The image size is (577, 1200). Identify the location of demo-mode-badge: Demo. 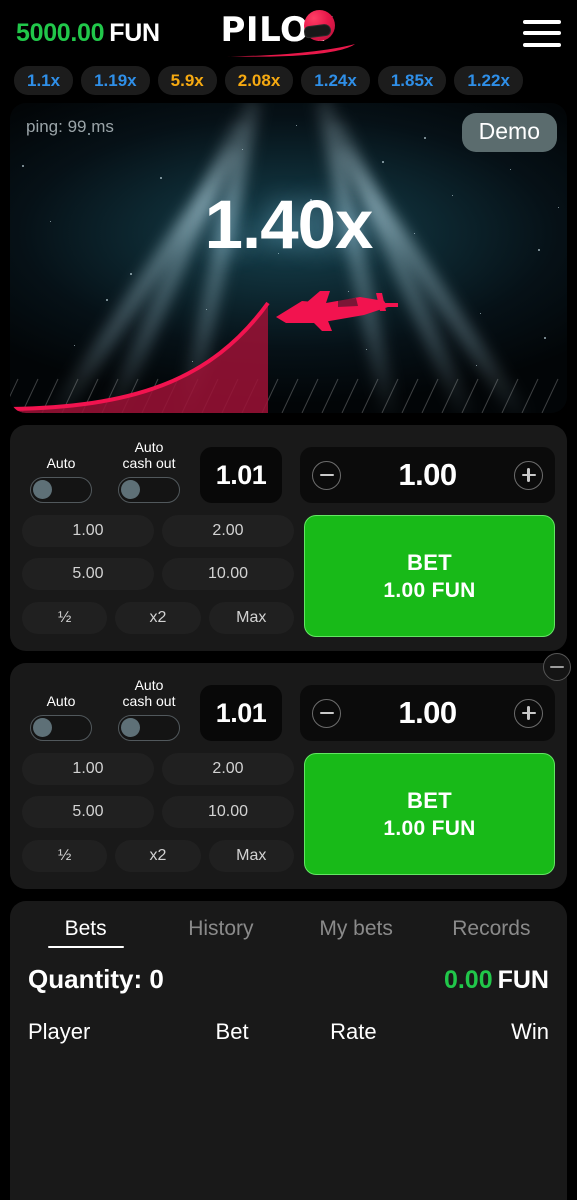
(509, 132).